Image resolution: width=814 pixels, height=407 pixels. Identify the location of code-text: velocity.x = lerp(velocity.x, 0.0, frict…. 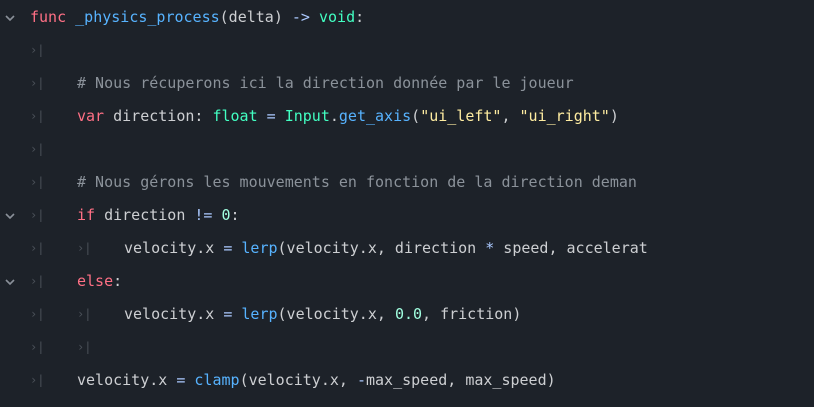
(322, 314).